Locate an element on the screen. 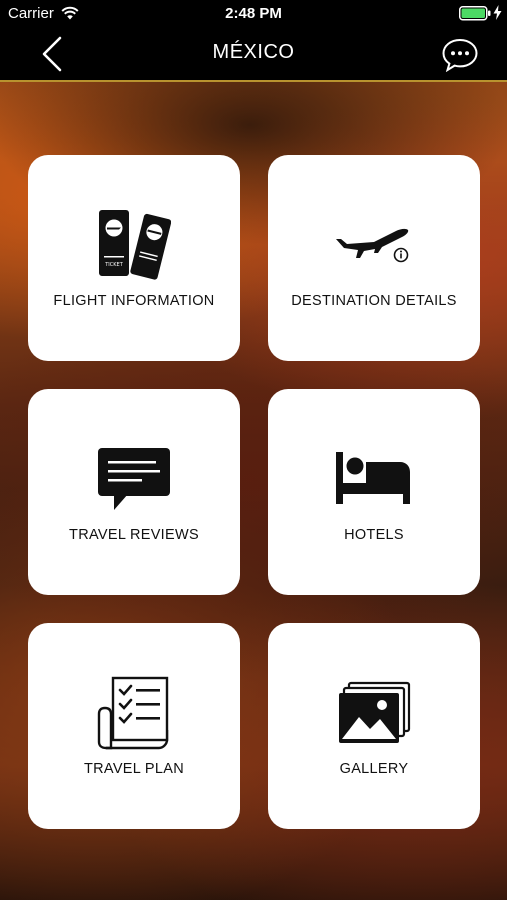  tickets-icon: TICKET is located at coordinates (134, 245).